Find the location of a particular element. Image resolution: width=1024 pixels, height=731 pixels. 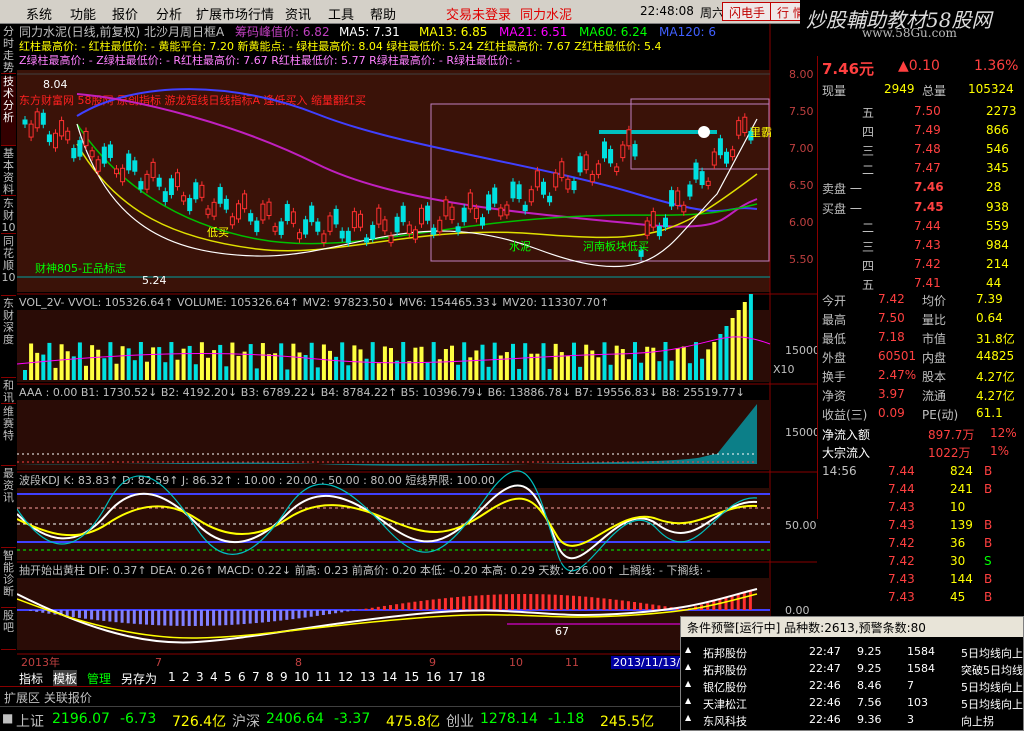

alert-row: ▲ 拓邦股份 22:47 9.25 1584 5日均线向上 is located at coordinates (852, 651).